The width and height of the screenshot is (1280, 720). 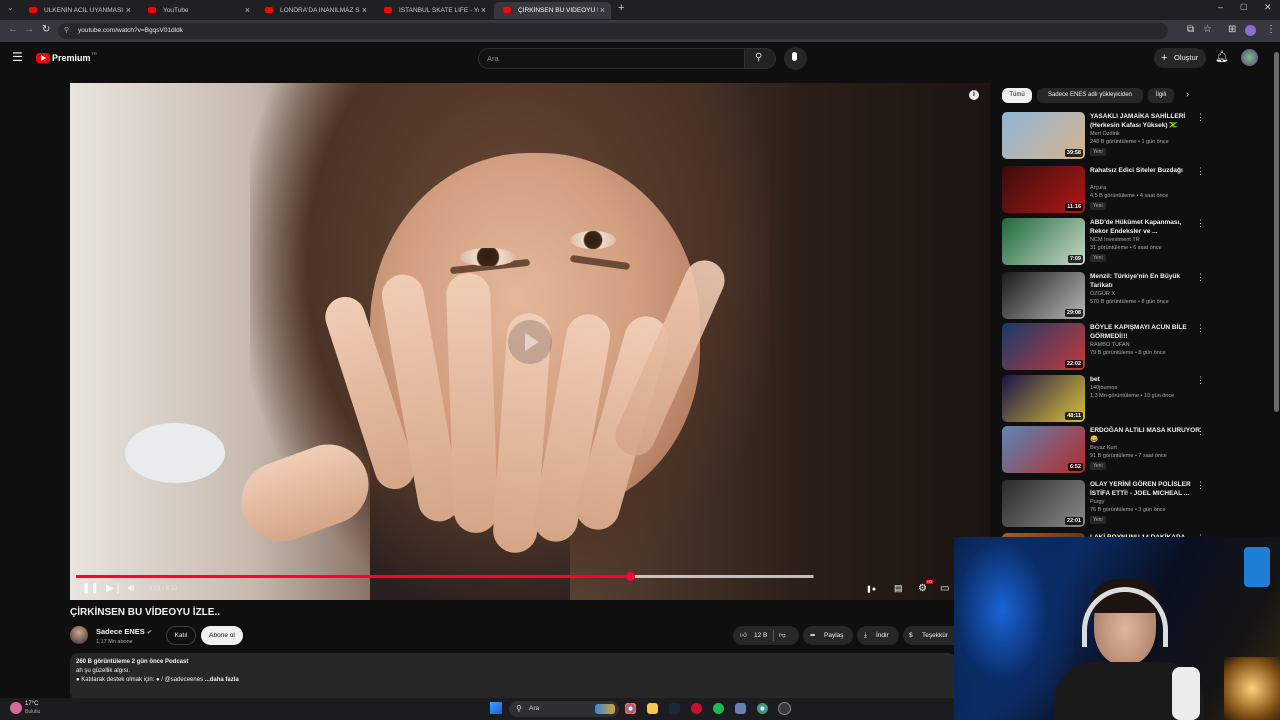 I want to click on video-thumbnail: 29:08, so click(x=1043, y=295).